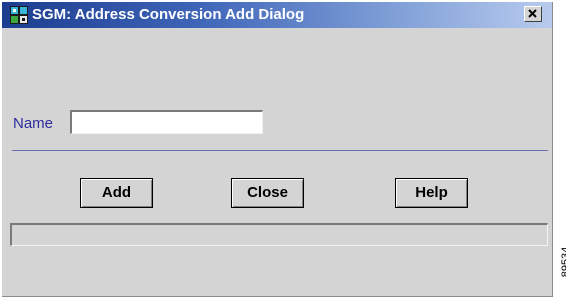 This screenshot has width=566, height=301. Describe the element at coordinates (431, 193) in the screenshot. I see `help-button: Help` at that location.